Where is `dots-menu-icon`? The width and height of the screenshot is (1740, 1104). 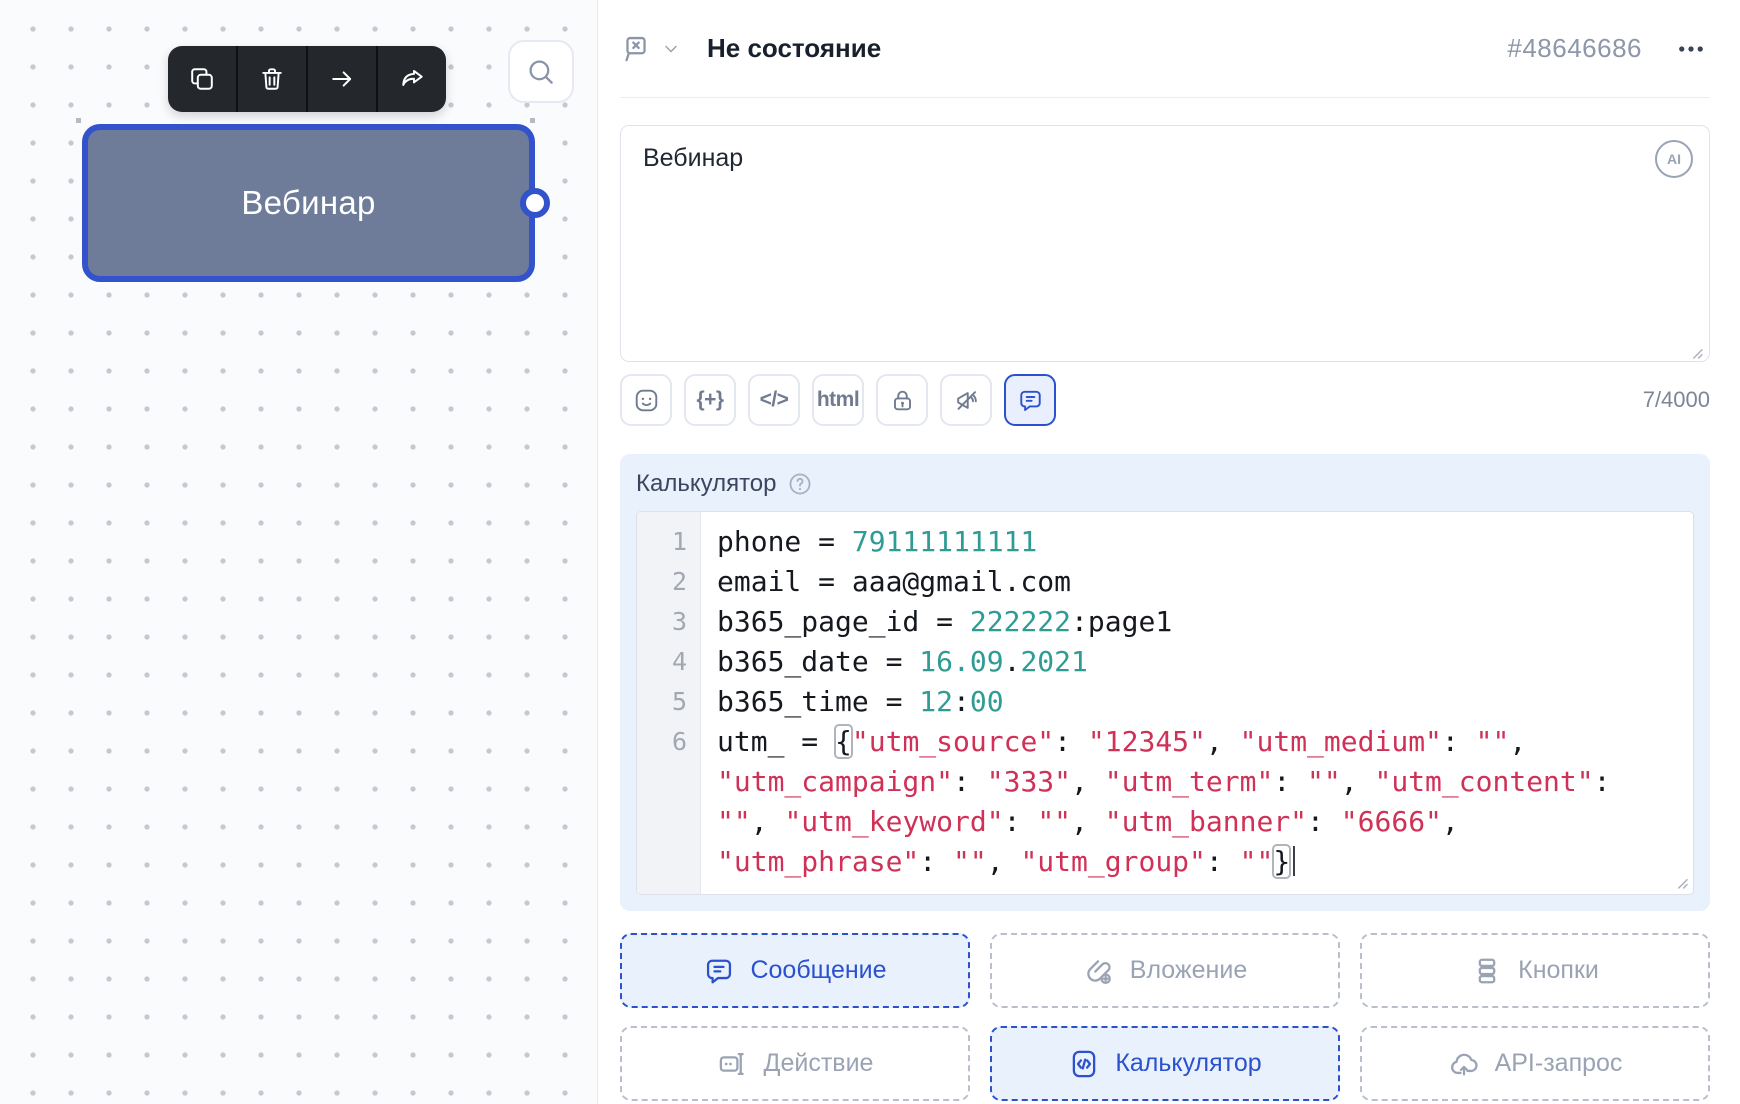 dots-menu-icon is located at coordinates (1691, 49).